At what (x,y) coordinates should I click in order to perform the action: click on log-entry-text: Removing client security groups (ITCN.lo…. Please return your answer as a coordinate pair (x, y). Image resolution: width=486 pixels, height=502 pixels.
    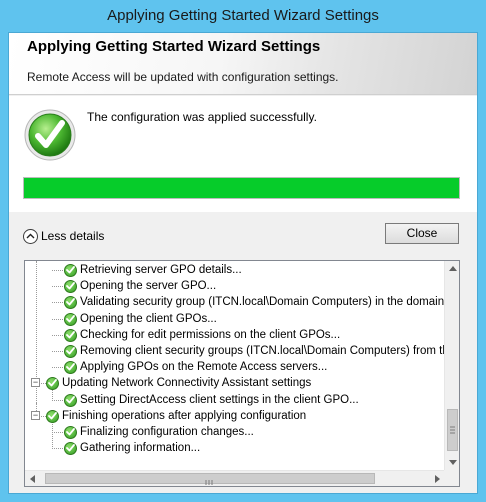
    Looking at the image, I should click on (262, 351).